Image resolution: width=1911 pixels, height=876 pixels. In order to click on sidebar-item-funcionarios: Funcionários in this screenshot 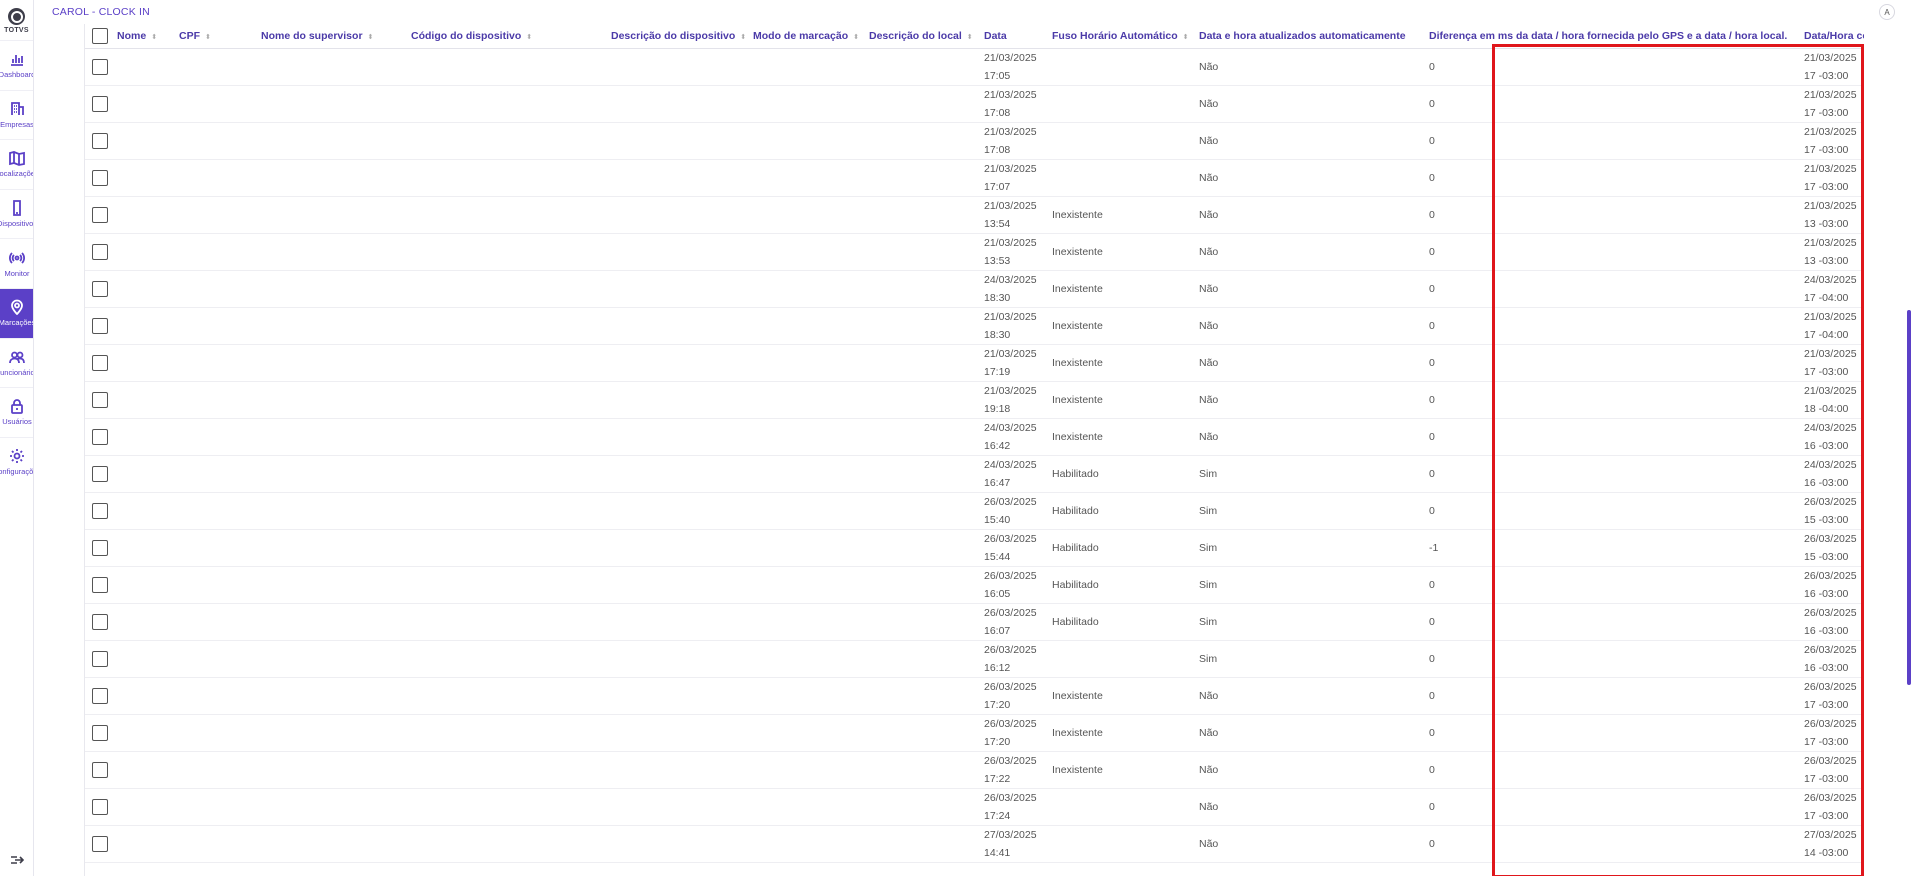, I will do `click(16, 362)`.